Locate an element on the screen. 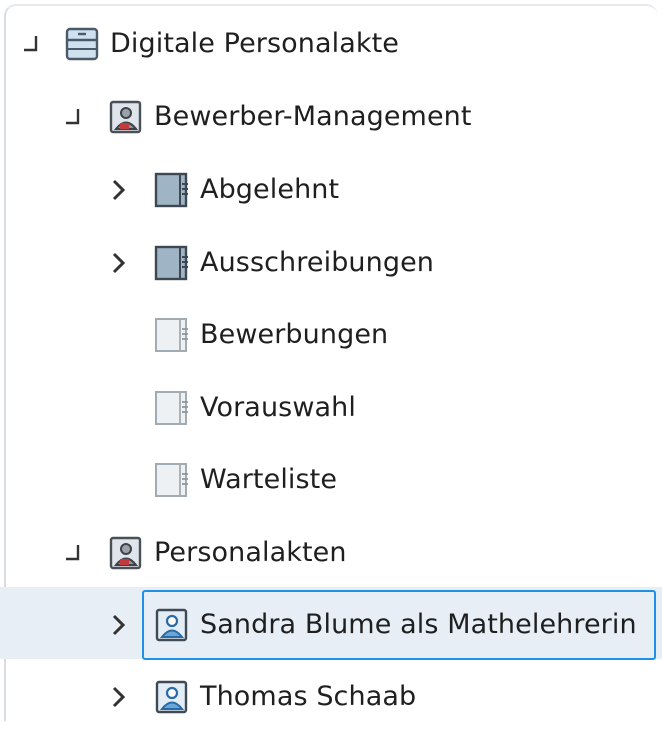 The image size is (662, 733). cabinet-icon is located at coordinates (82, 44).